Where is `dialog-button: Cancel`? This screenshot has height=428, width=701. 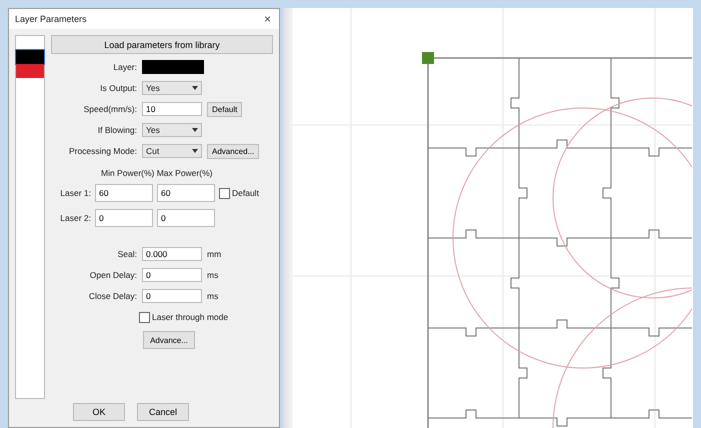 dialog-button: Cancel is located at coordinates (163, 412).